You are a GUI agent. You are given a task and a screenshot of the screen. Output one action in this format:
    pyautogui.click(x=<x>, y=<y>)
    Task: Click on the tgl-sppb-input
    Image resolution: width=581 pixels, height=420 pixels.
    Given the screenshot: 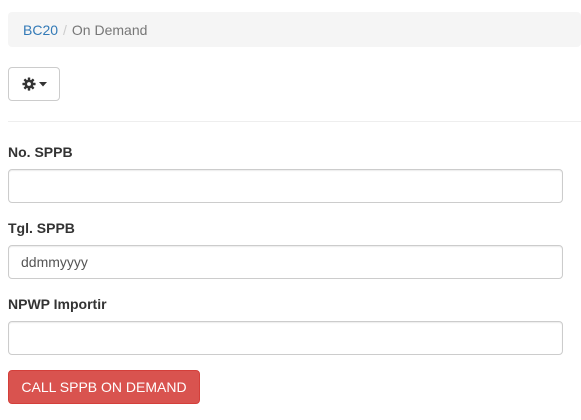 What is the action you would take?
    pyautogui.click(x=285, y=262)
    